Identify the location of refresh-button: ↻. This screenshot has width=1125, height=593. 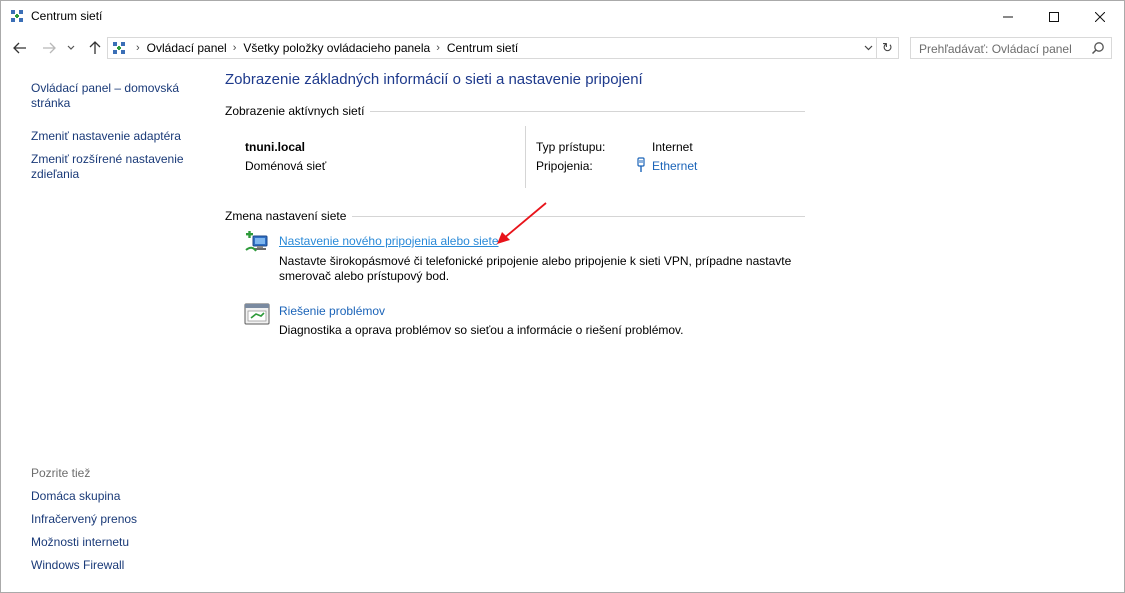
(888, 48).